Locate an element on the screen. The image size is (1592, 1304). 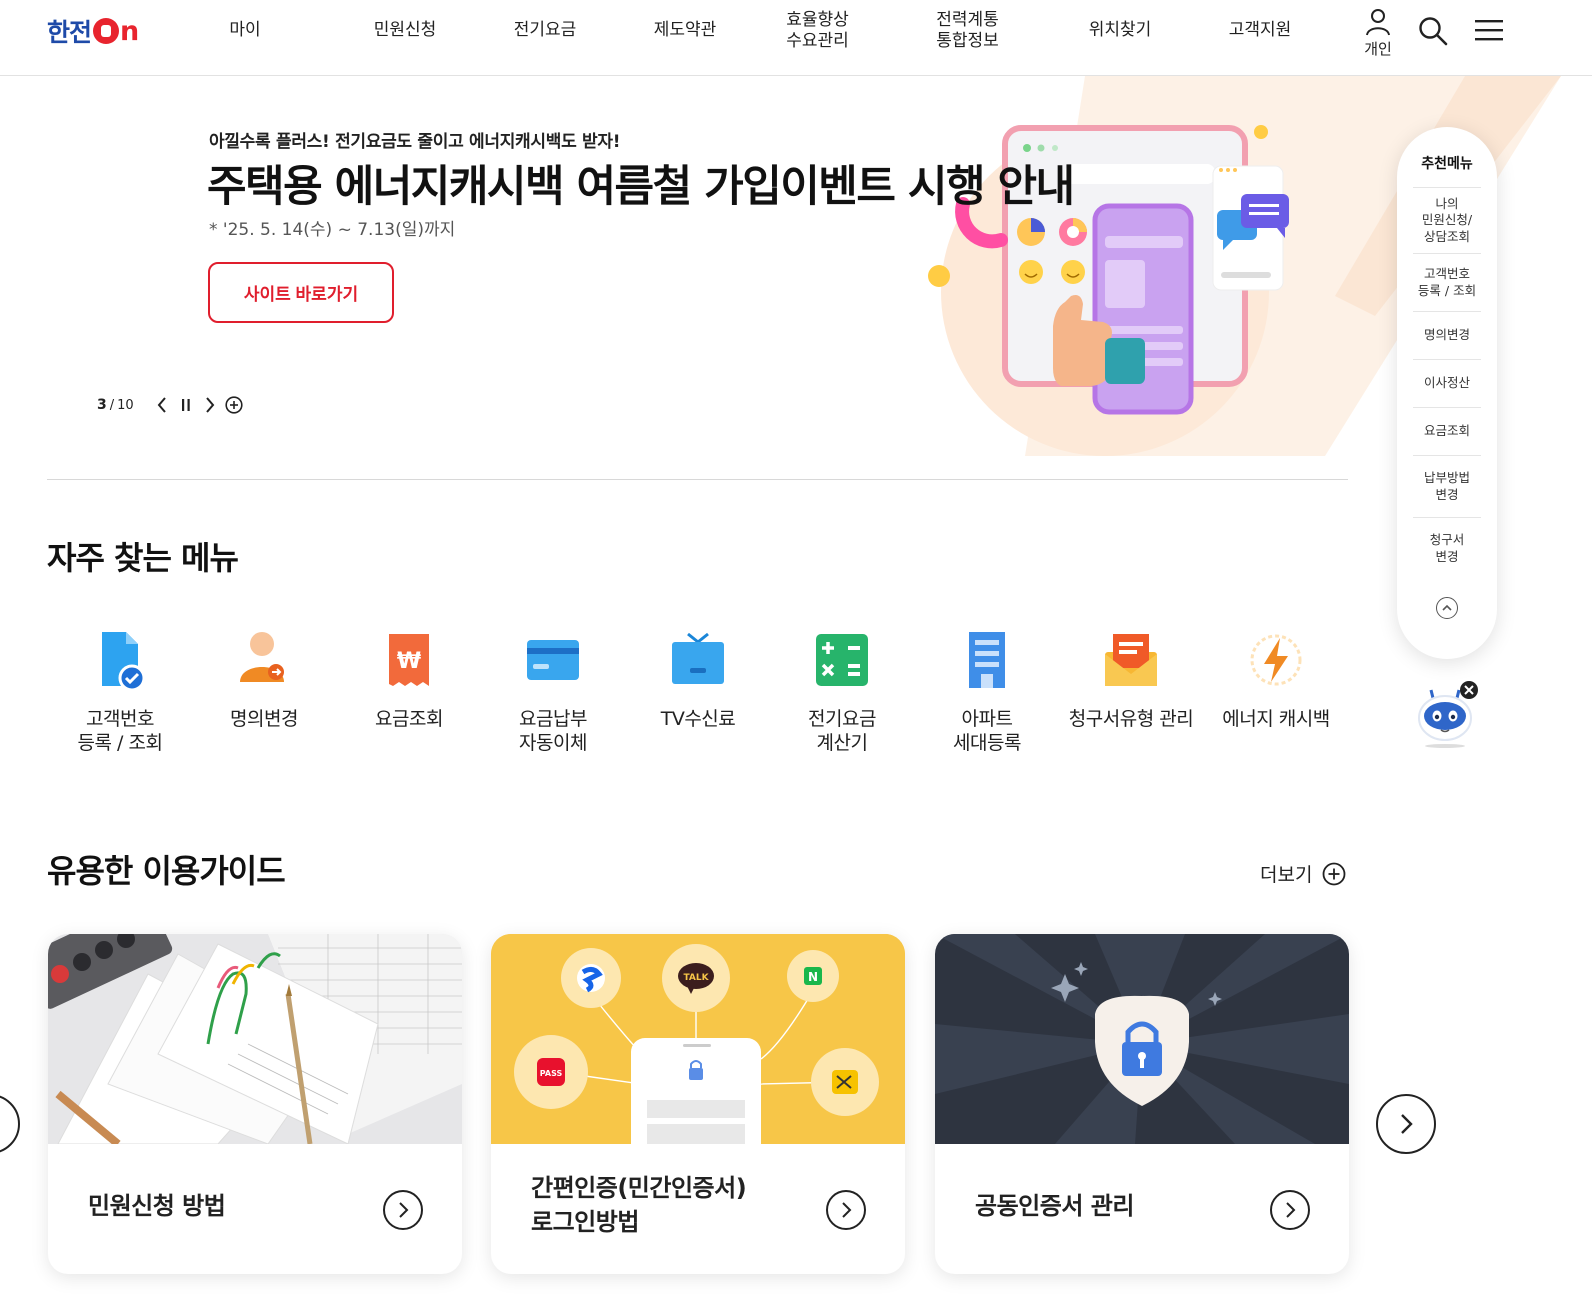
pager-current: 3 is located at coordinates (102, 405).